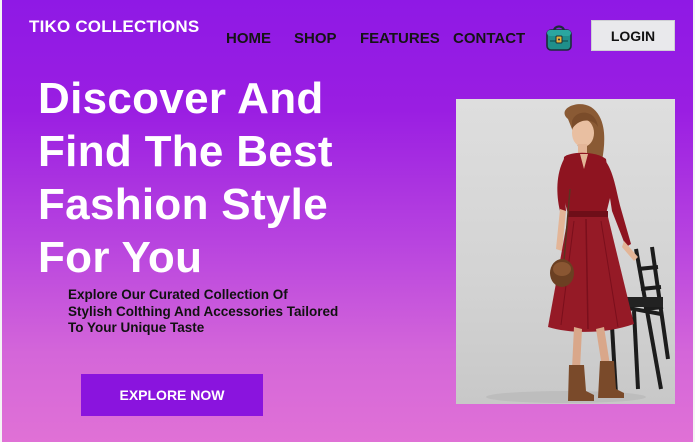  What do you see at coordinates (185, 151) in the screenshot?
I see `hero-title-line: Find The Best` at bounding box center [185, 151].